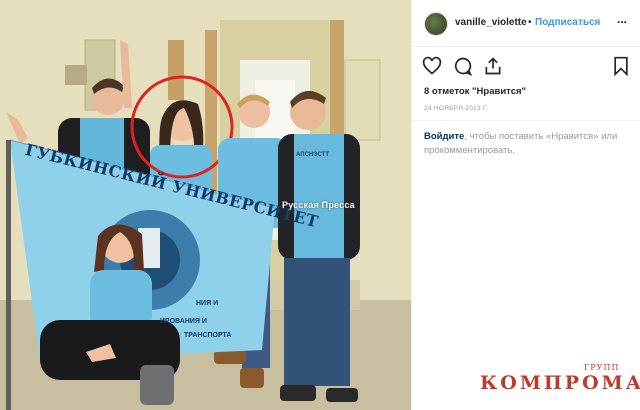 The width and height of the screenshot is (640, 410). What do you see at coordinates (526, 120) in the screenshot?
I see `divider` at bounding box center [526, 120].